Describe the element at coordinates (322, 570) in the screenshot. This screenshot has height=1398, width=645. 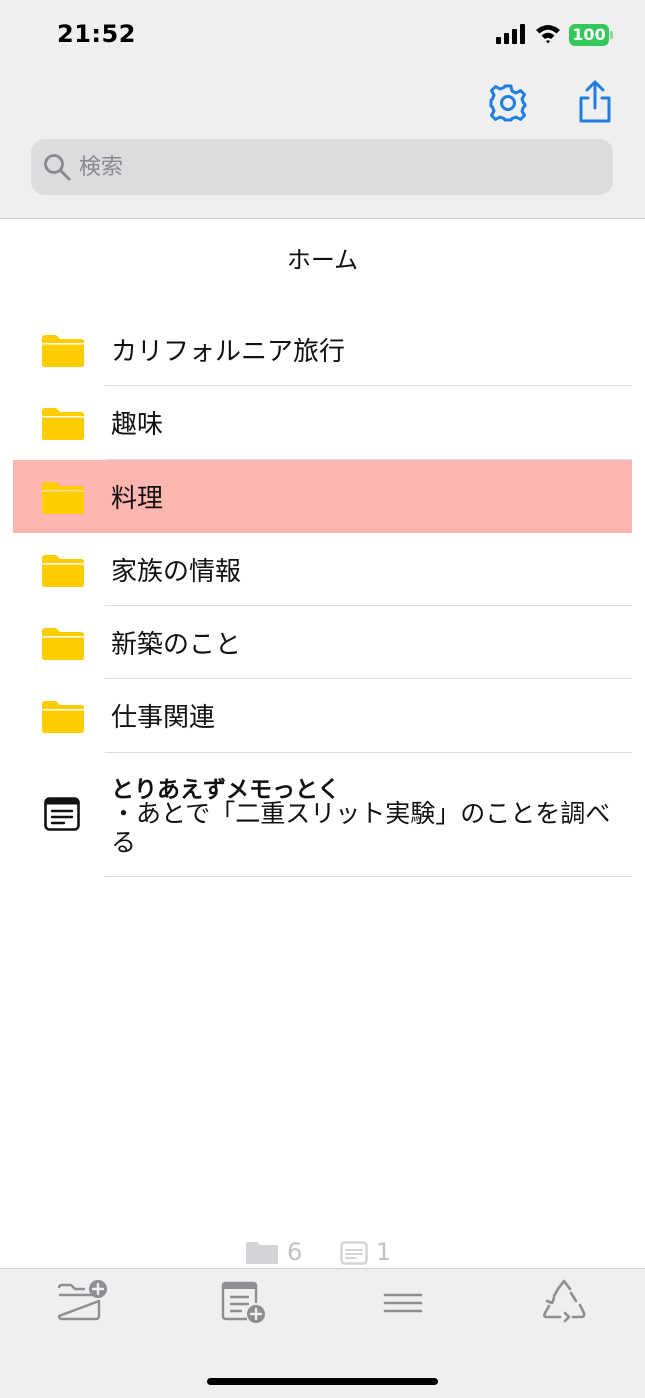
I see `folder-row-family: 家族の情報` at that location.